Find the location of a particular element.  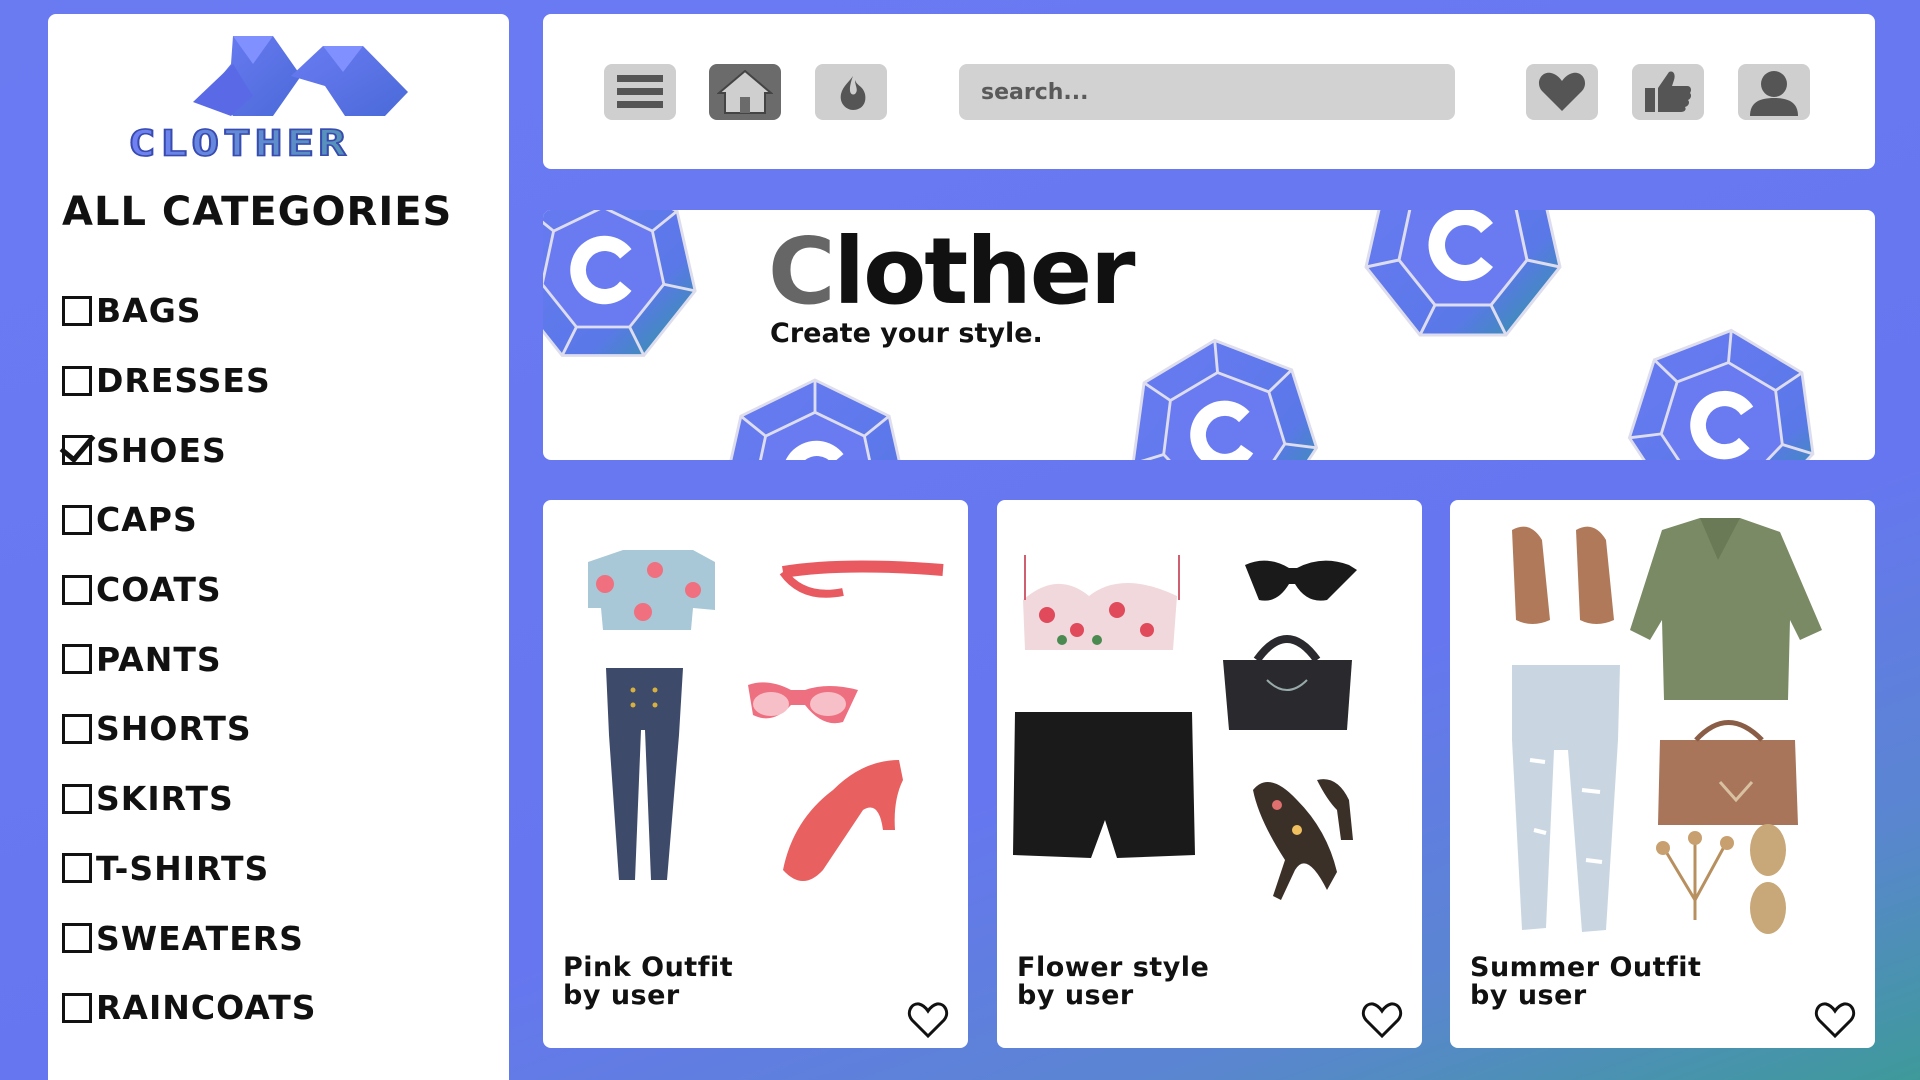

category-skirts: SKIRTS is located at coordinates (189, 799).